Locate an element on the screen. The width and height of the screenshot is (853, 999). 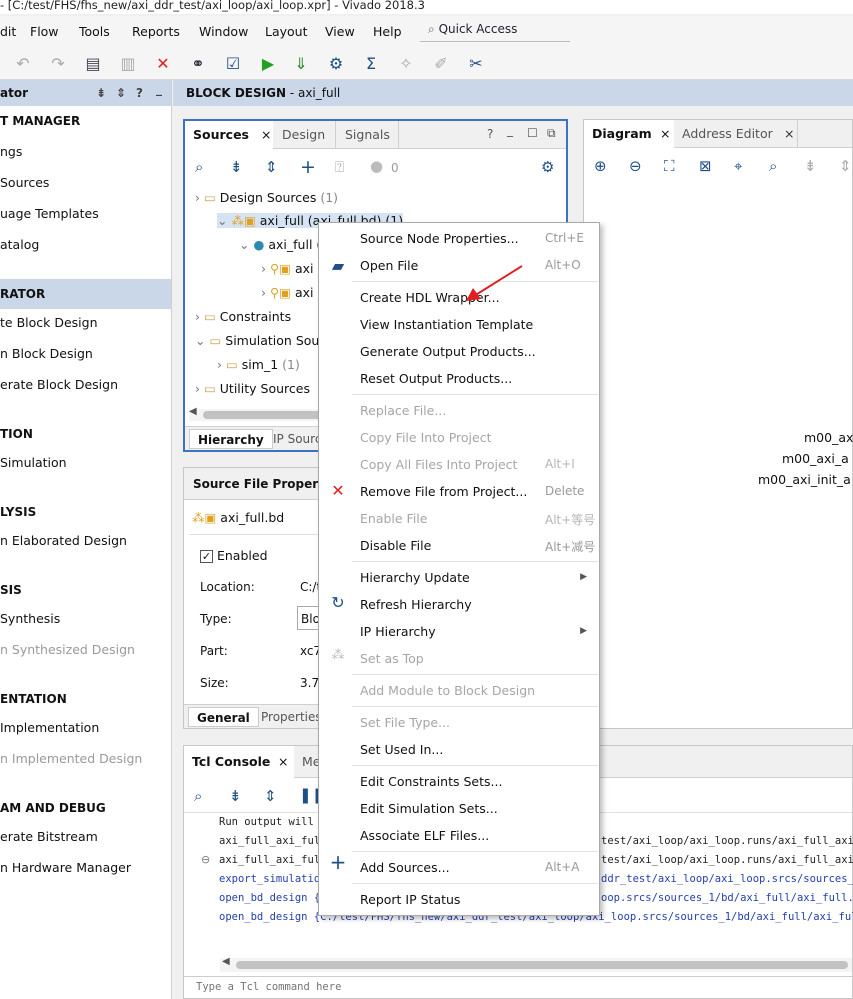
download-icon: ⇓ is located at coordinates (301, 63).